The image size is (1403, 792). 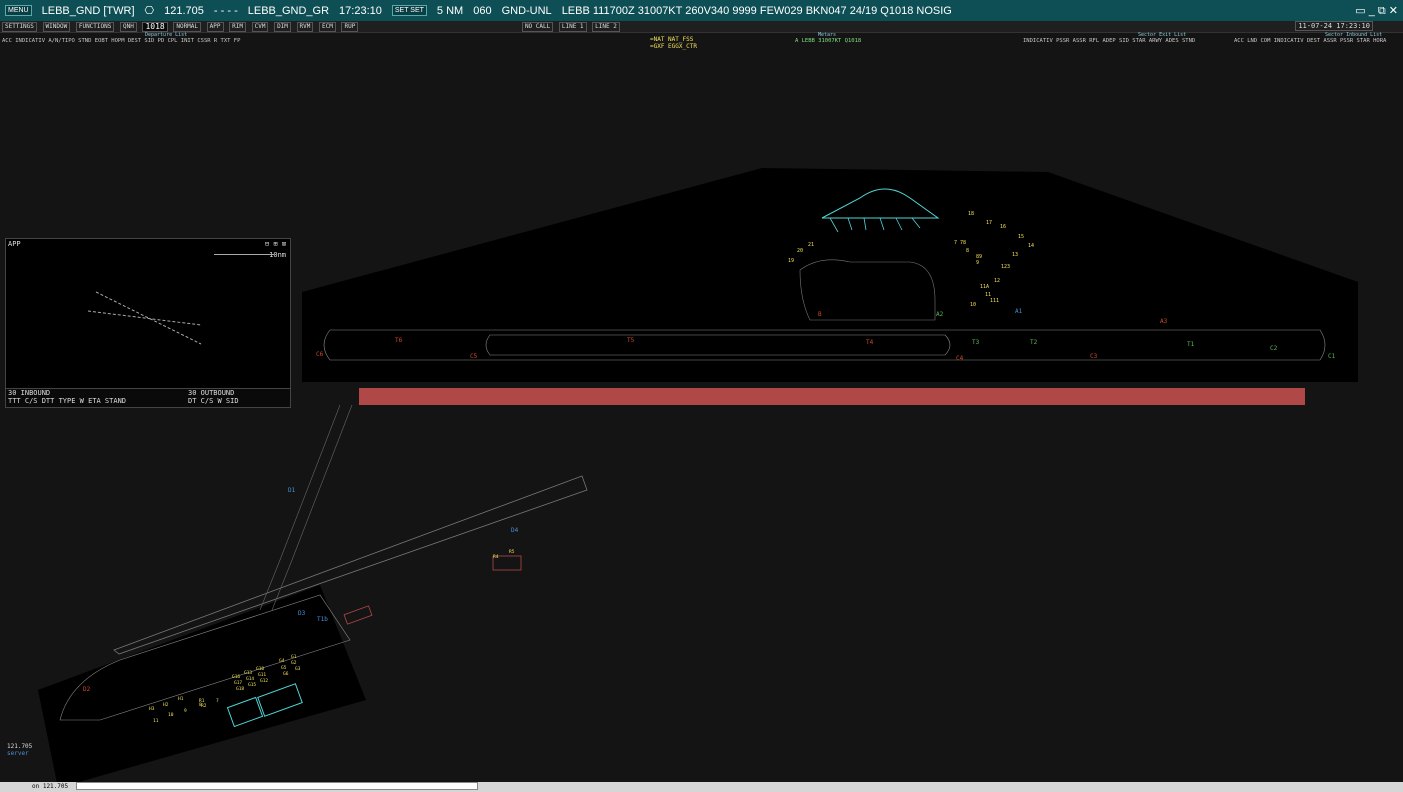 What do you see at coordinates (292, 490) in the screenshot?
I see `label-d1: D1` at bounding box center [292, 490].